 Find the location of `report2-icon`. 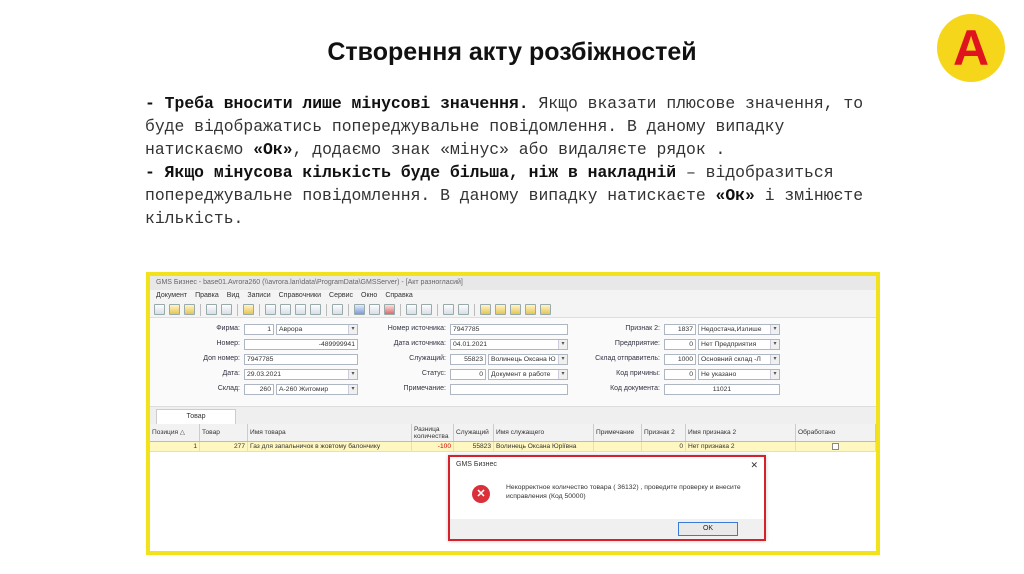

report2-icon is located at coordinates (500, 309).